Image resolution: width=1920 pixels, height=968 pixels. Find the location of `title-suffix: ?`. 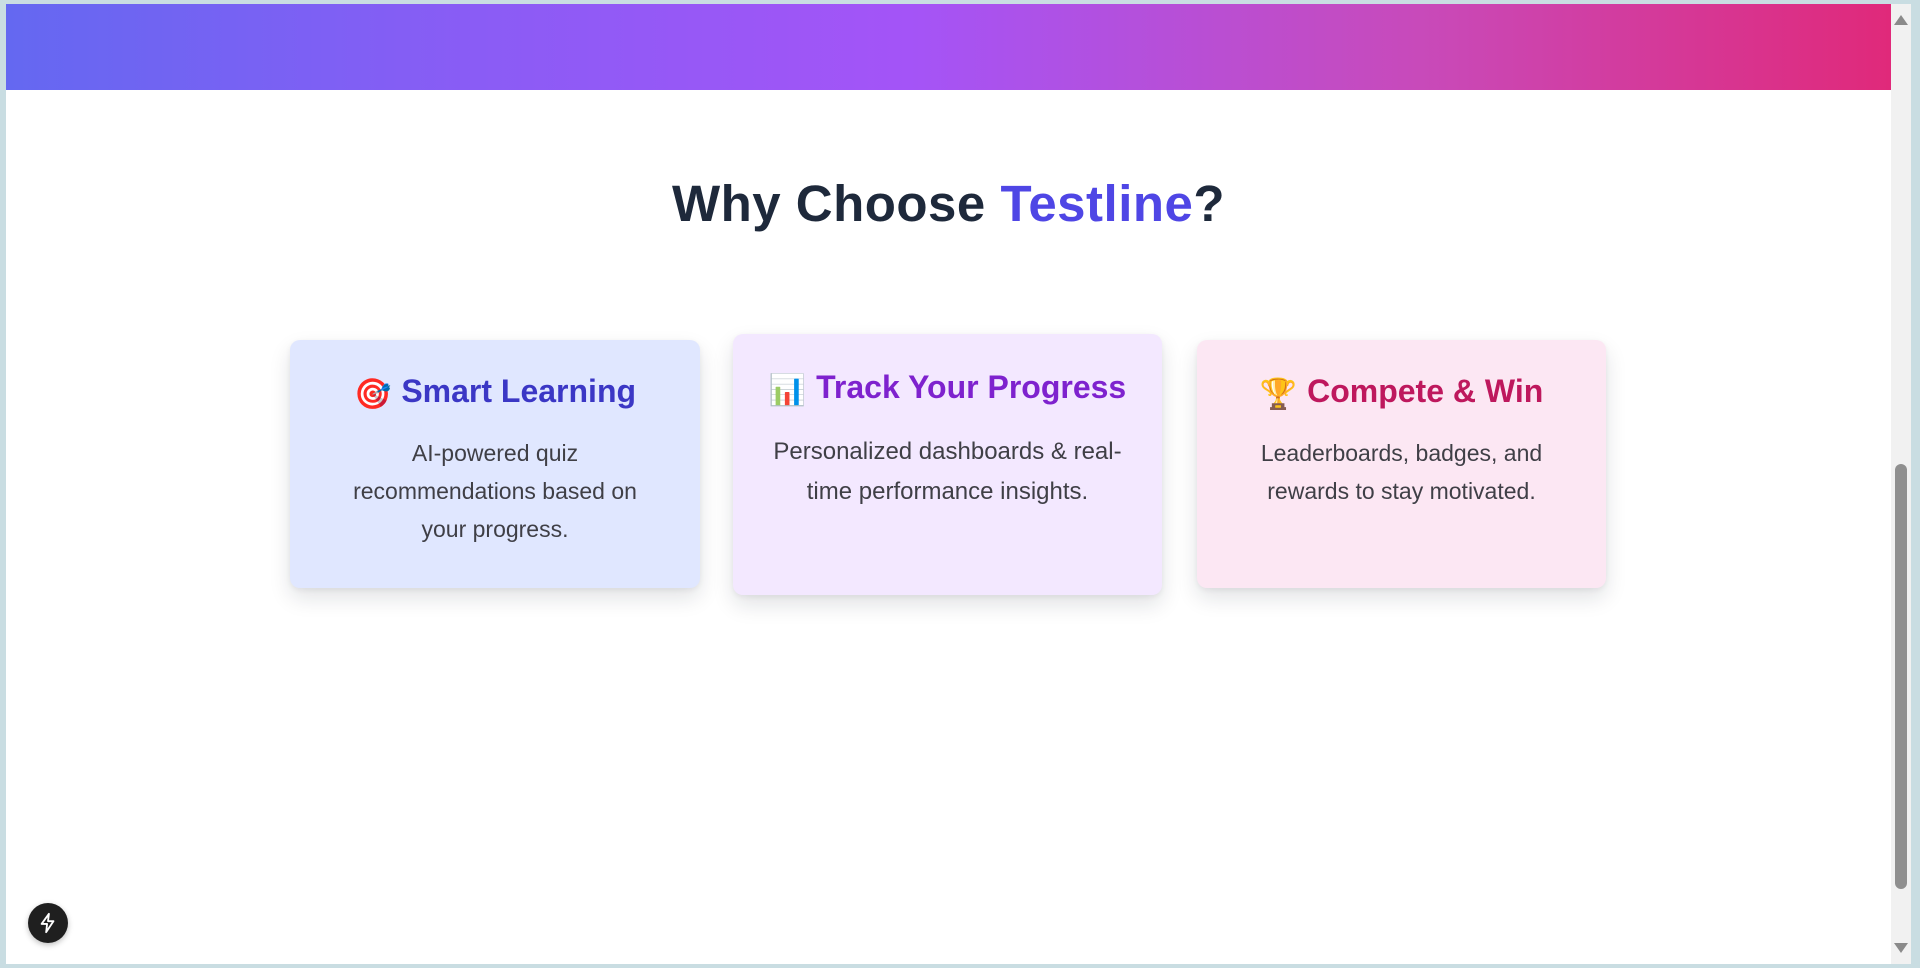

title-suffix: ? is located at coordinates (1209, 203).